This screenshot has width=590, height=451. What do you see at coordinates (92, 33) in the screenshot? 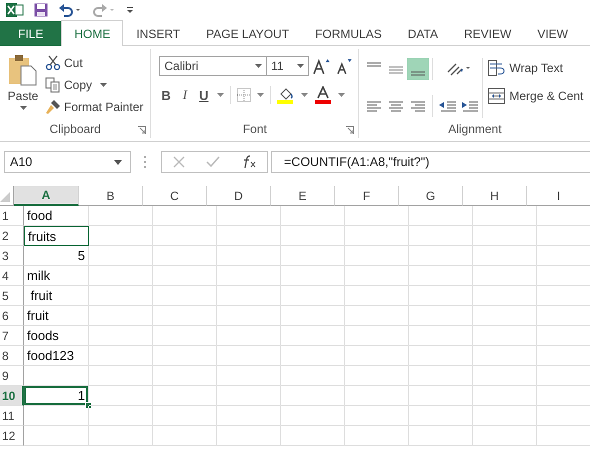
I see `ribbon-tab: HOME` at bounding box center [92, 33].